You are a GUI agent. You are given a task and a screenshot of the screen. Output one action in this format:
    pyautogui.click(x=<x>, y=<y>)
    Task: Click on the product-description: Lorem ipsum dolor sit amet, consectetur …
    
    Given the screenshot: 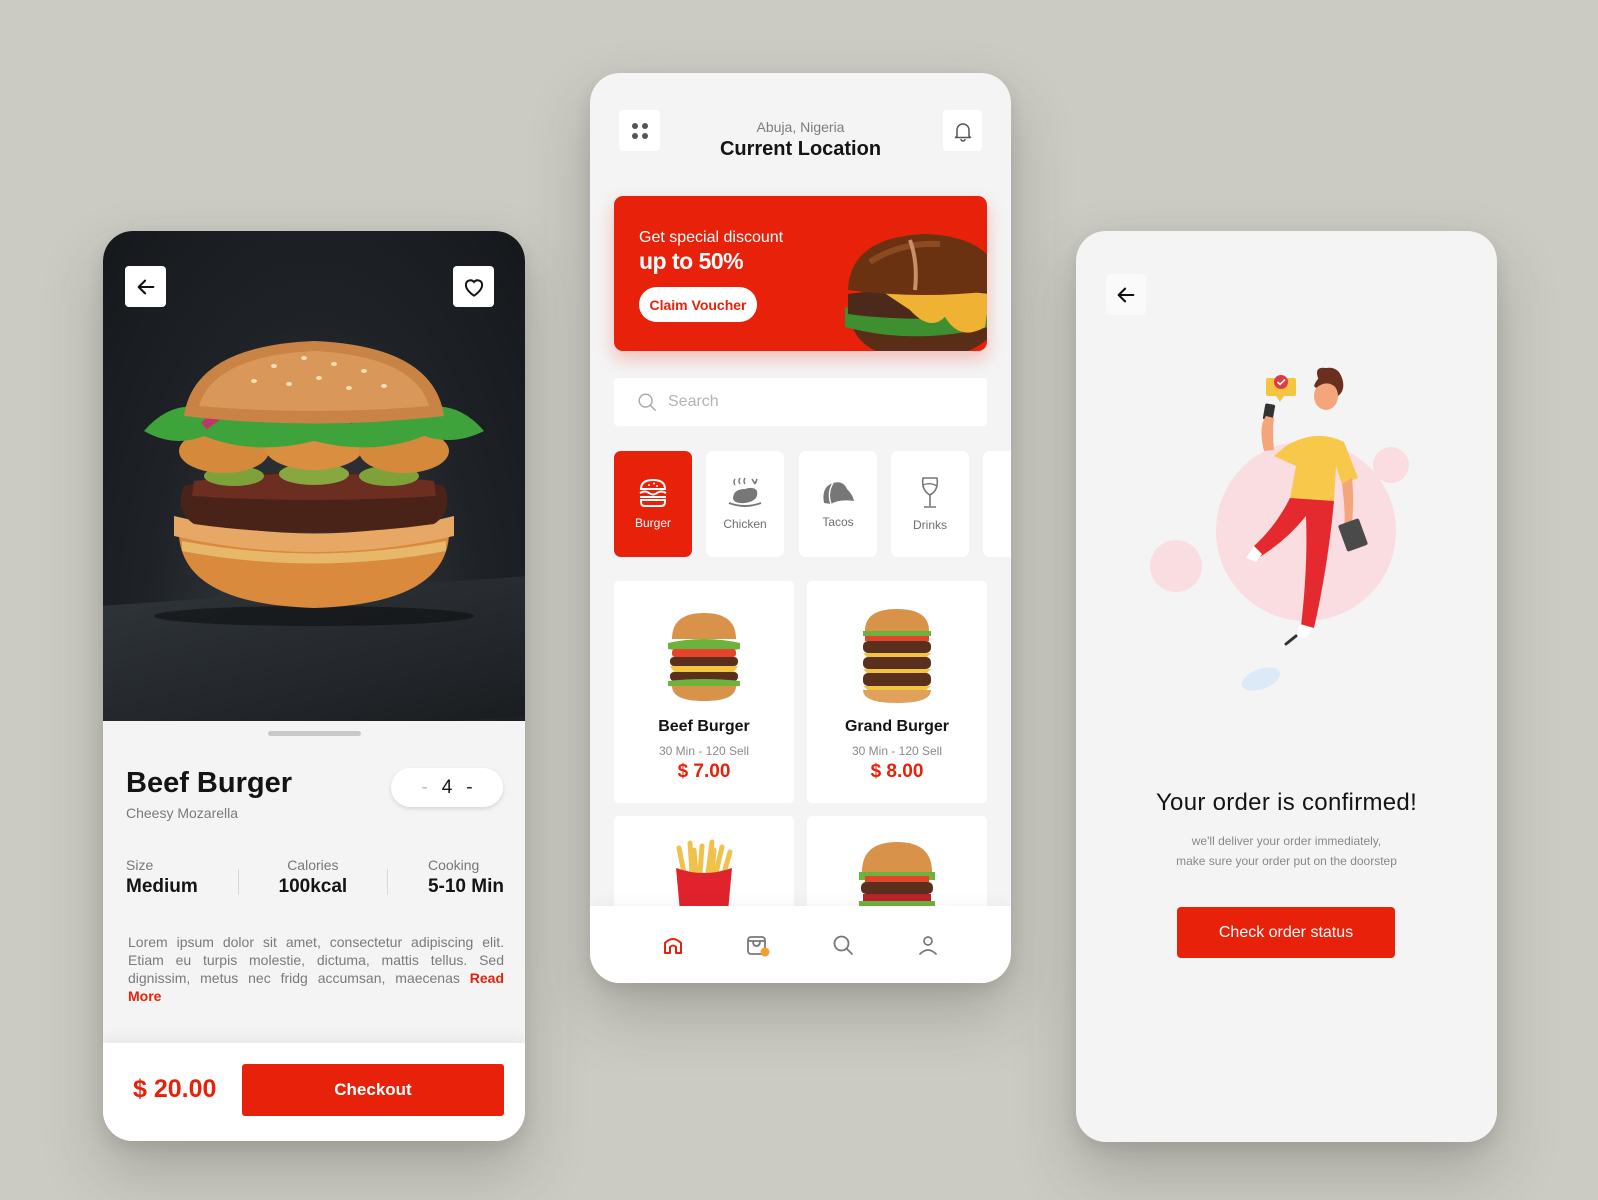 What is the action you would take?
    pyautogui.click(x=316, y=969)
    